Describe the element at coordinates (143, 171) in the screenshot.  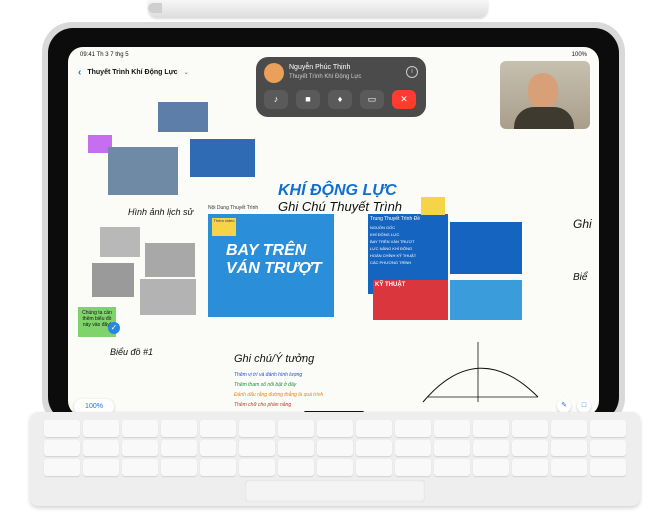
I see `ski-jump-photo` at that location.